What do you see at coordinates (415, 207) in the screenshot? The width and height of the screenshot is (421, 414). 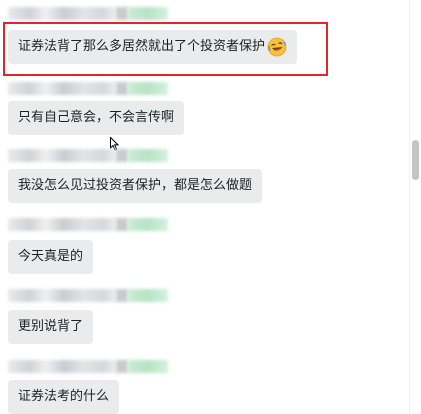 I see `vertical-scrollbar` at bounding box center [415, 207].